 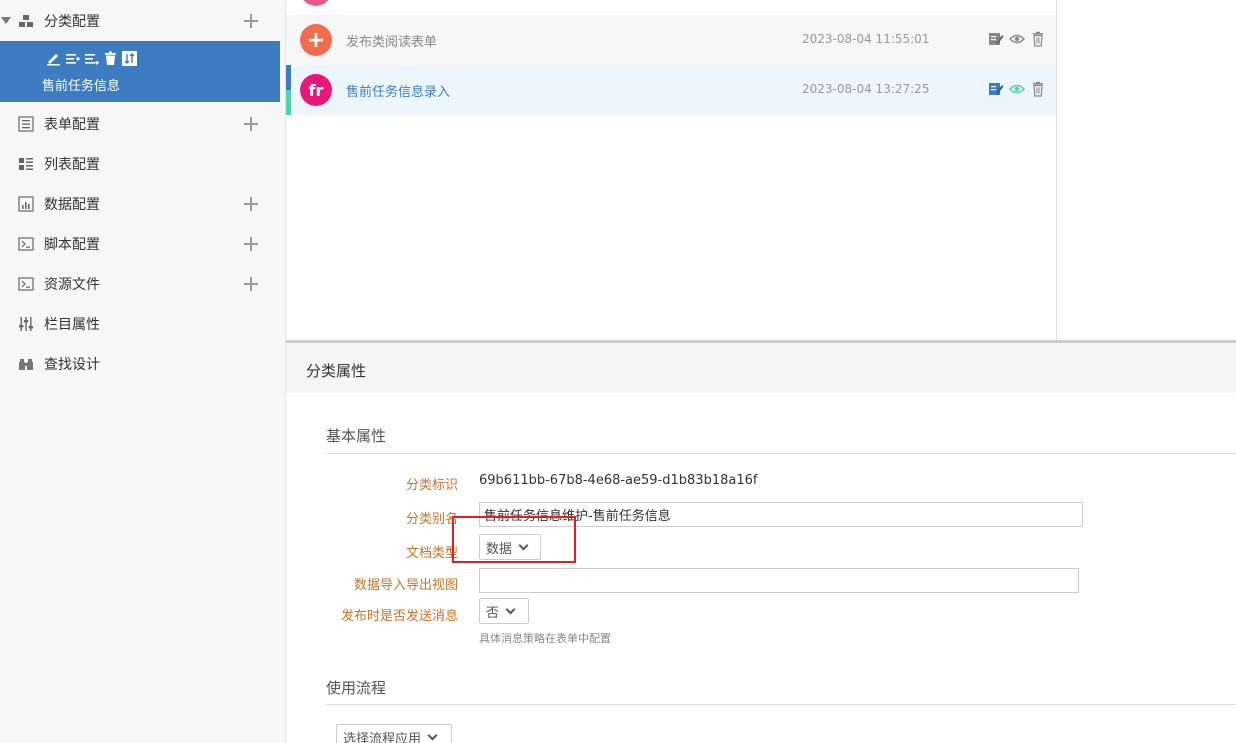 What do you see at coordinates (504, 611) in the screenshot?
I see `notify-select: 否` at bounding box center [504, 611].